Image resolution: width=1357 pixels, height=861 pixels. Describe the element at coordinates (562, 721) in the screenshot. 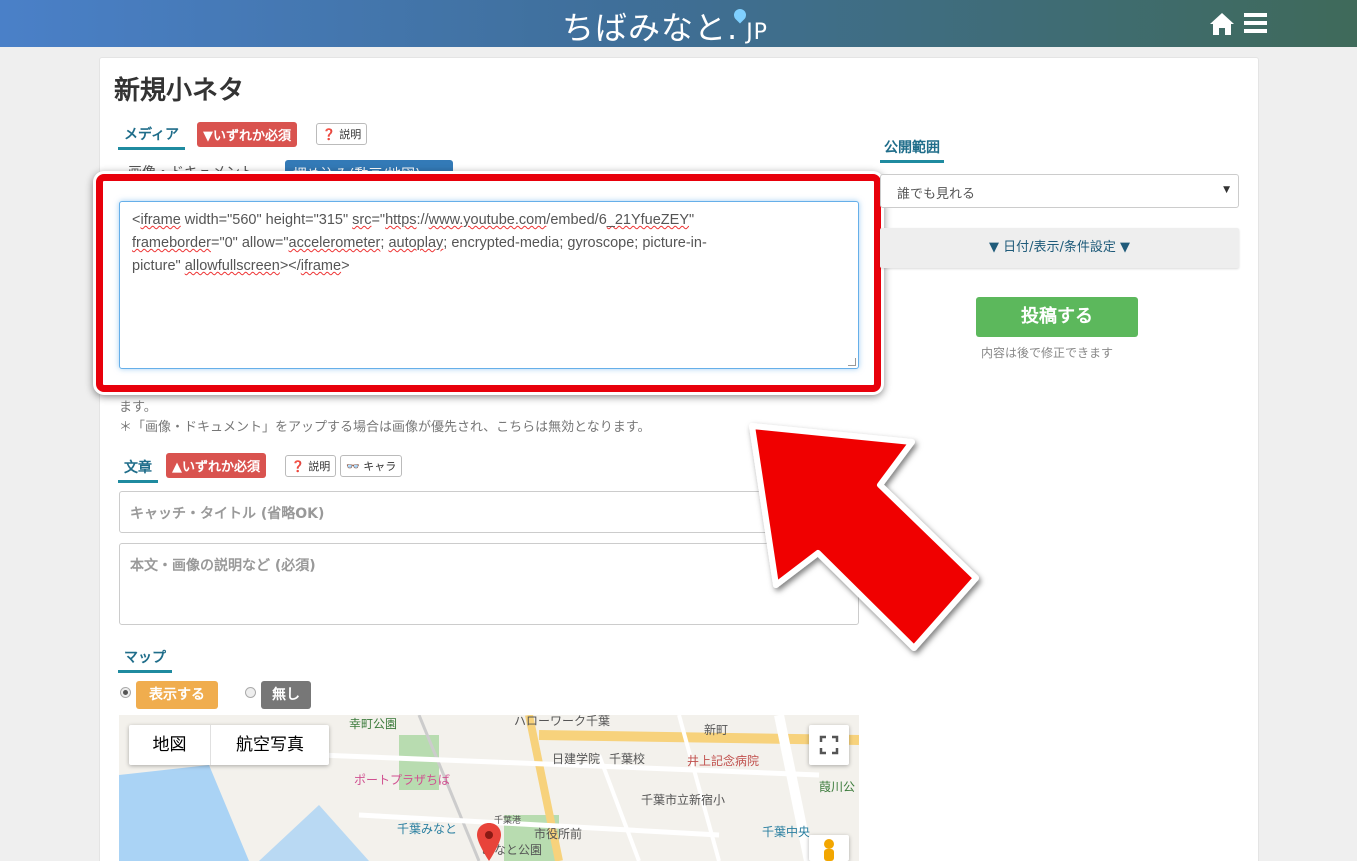

I see `place-label: ハローワーク千葉` at that location.